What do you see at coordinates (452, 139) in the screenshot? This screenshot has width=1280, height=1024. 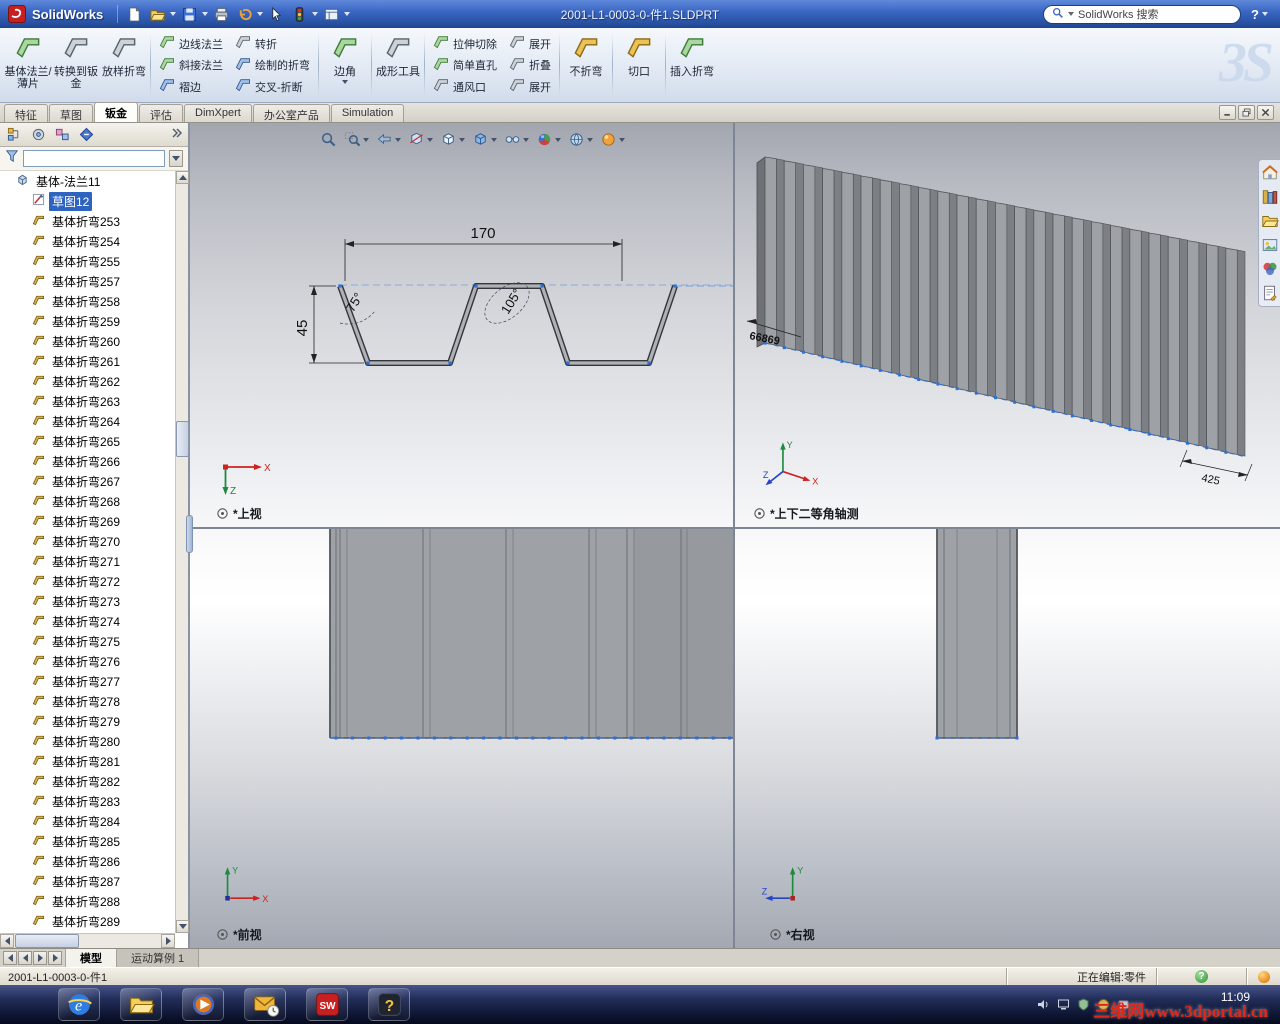 I see `view-orientation-icon` at bounding box center [452, 139].